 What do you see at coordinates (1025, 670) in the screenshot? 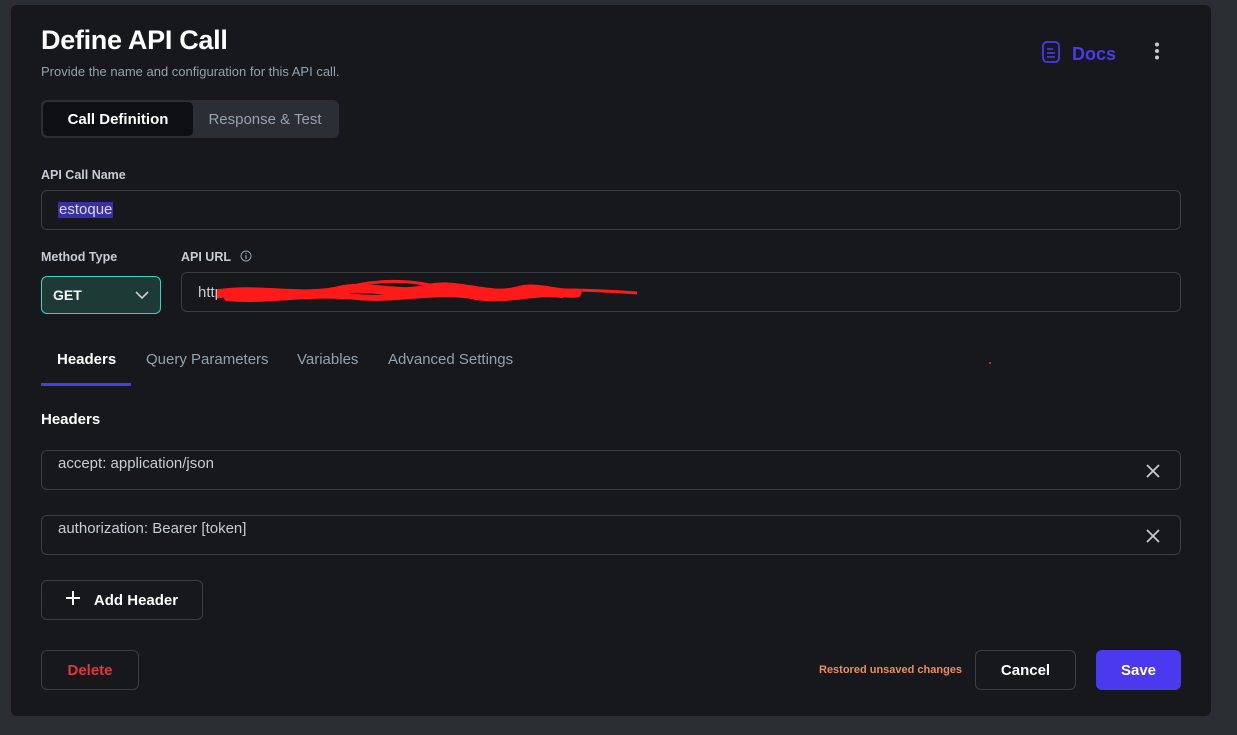
I see `cancel-button: Cancel` at bounding box center [1025, 670].